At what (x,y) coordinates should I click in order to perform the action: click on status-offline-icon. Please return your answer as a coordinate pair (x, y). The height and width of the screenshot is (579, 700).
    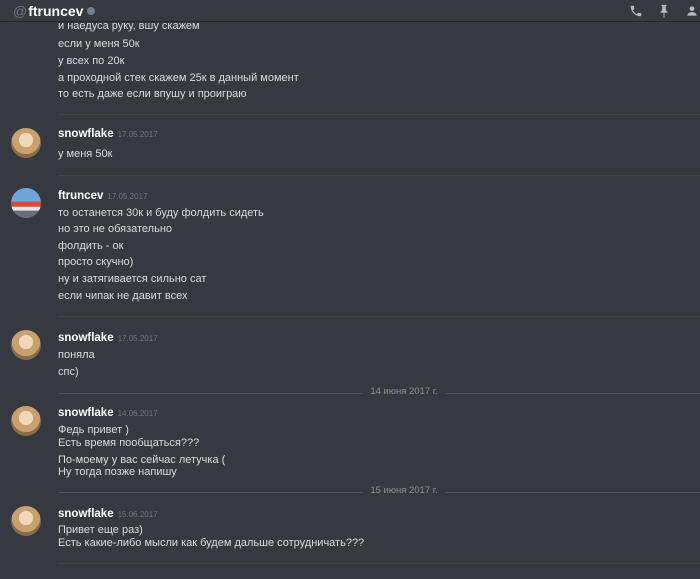
    Looking at the image, I should click on (91, 11).